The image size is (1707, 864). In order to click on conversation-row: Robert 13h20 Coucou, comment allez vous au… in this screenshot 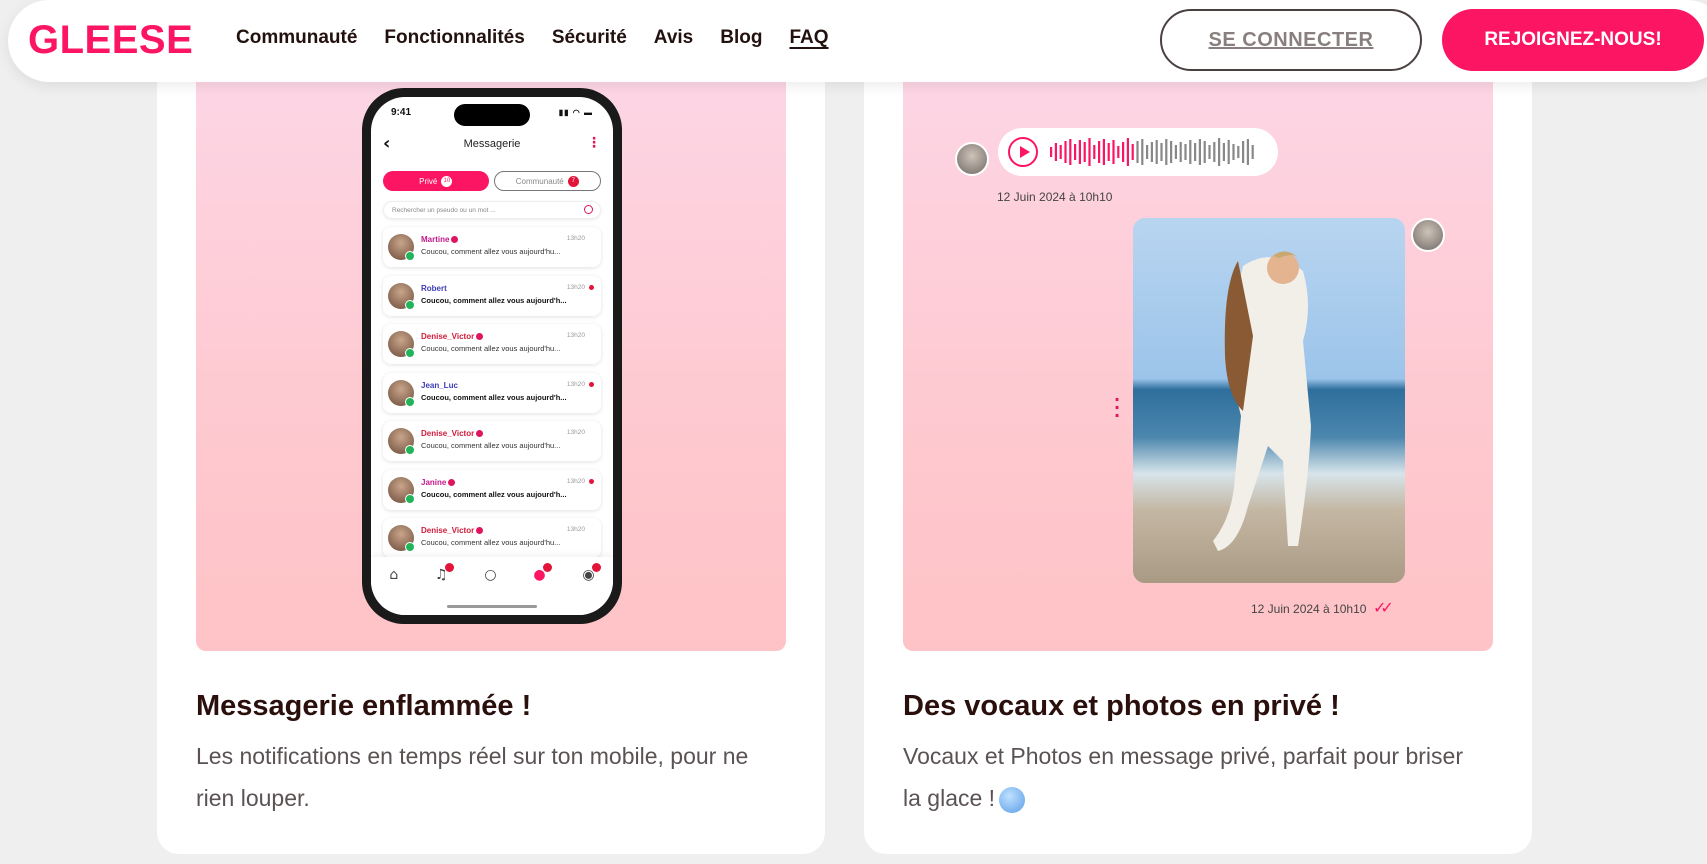, I will do `click(492, 295)`.